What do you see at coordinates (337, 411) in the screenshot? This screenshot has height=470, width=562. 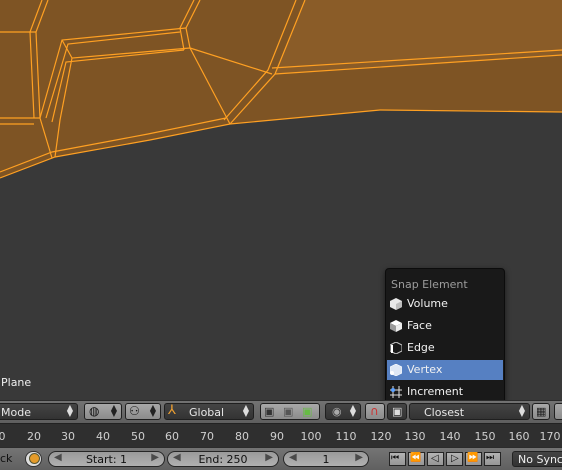 I see `proportional-circle-icon: ◉` at bounding box center [337, 411].